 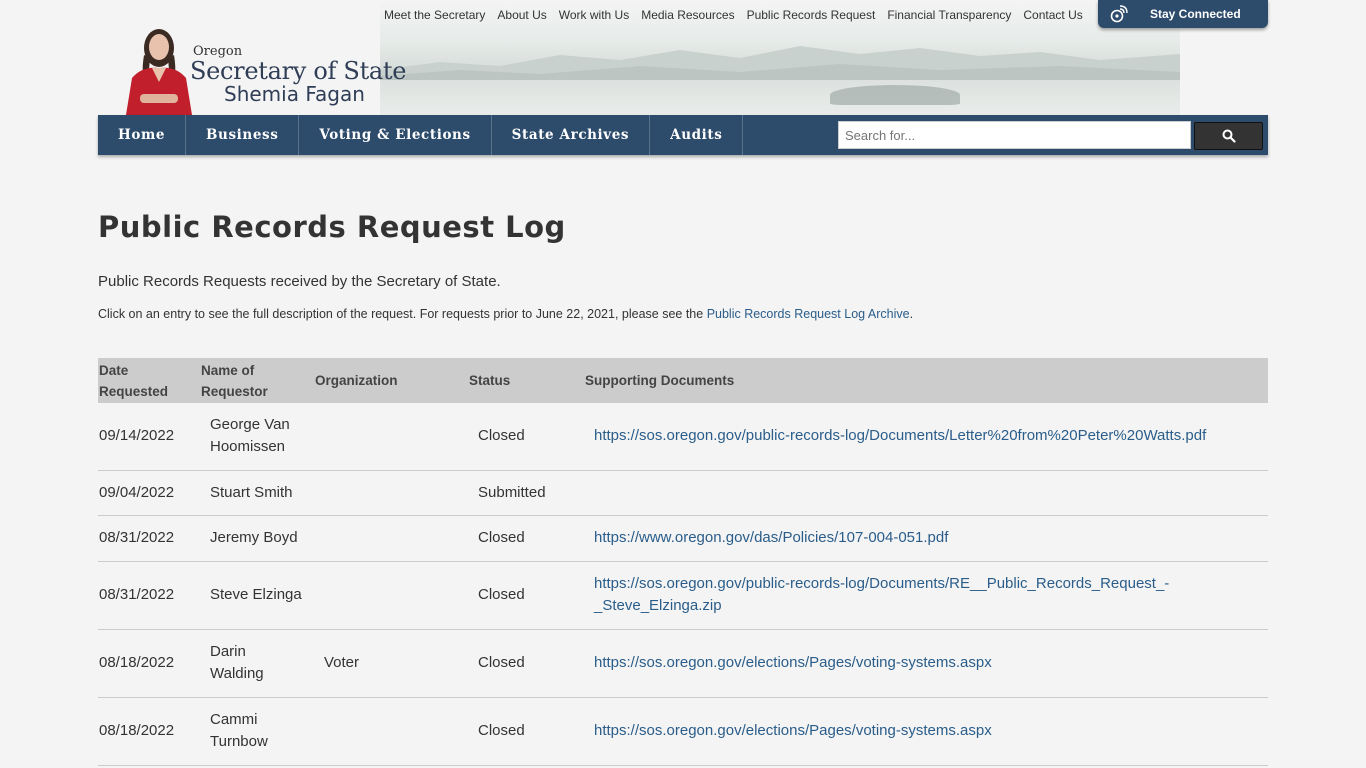 What do you see at coordinates (1052, 15) in the screenshot?
I see `utility-link-contact-us: Contact Us` at bounding box center [1052, 15].